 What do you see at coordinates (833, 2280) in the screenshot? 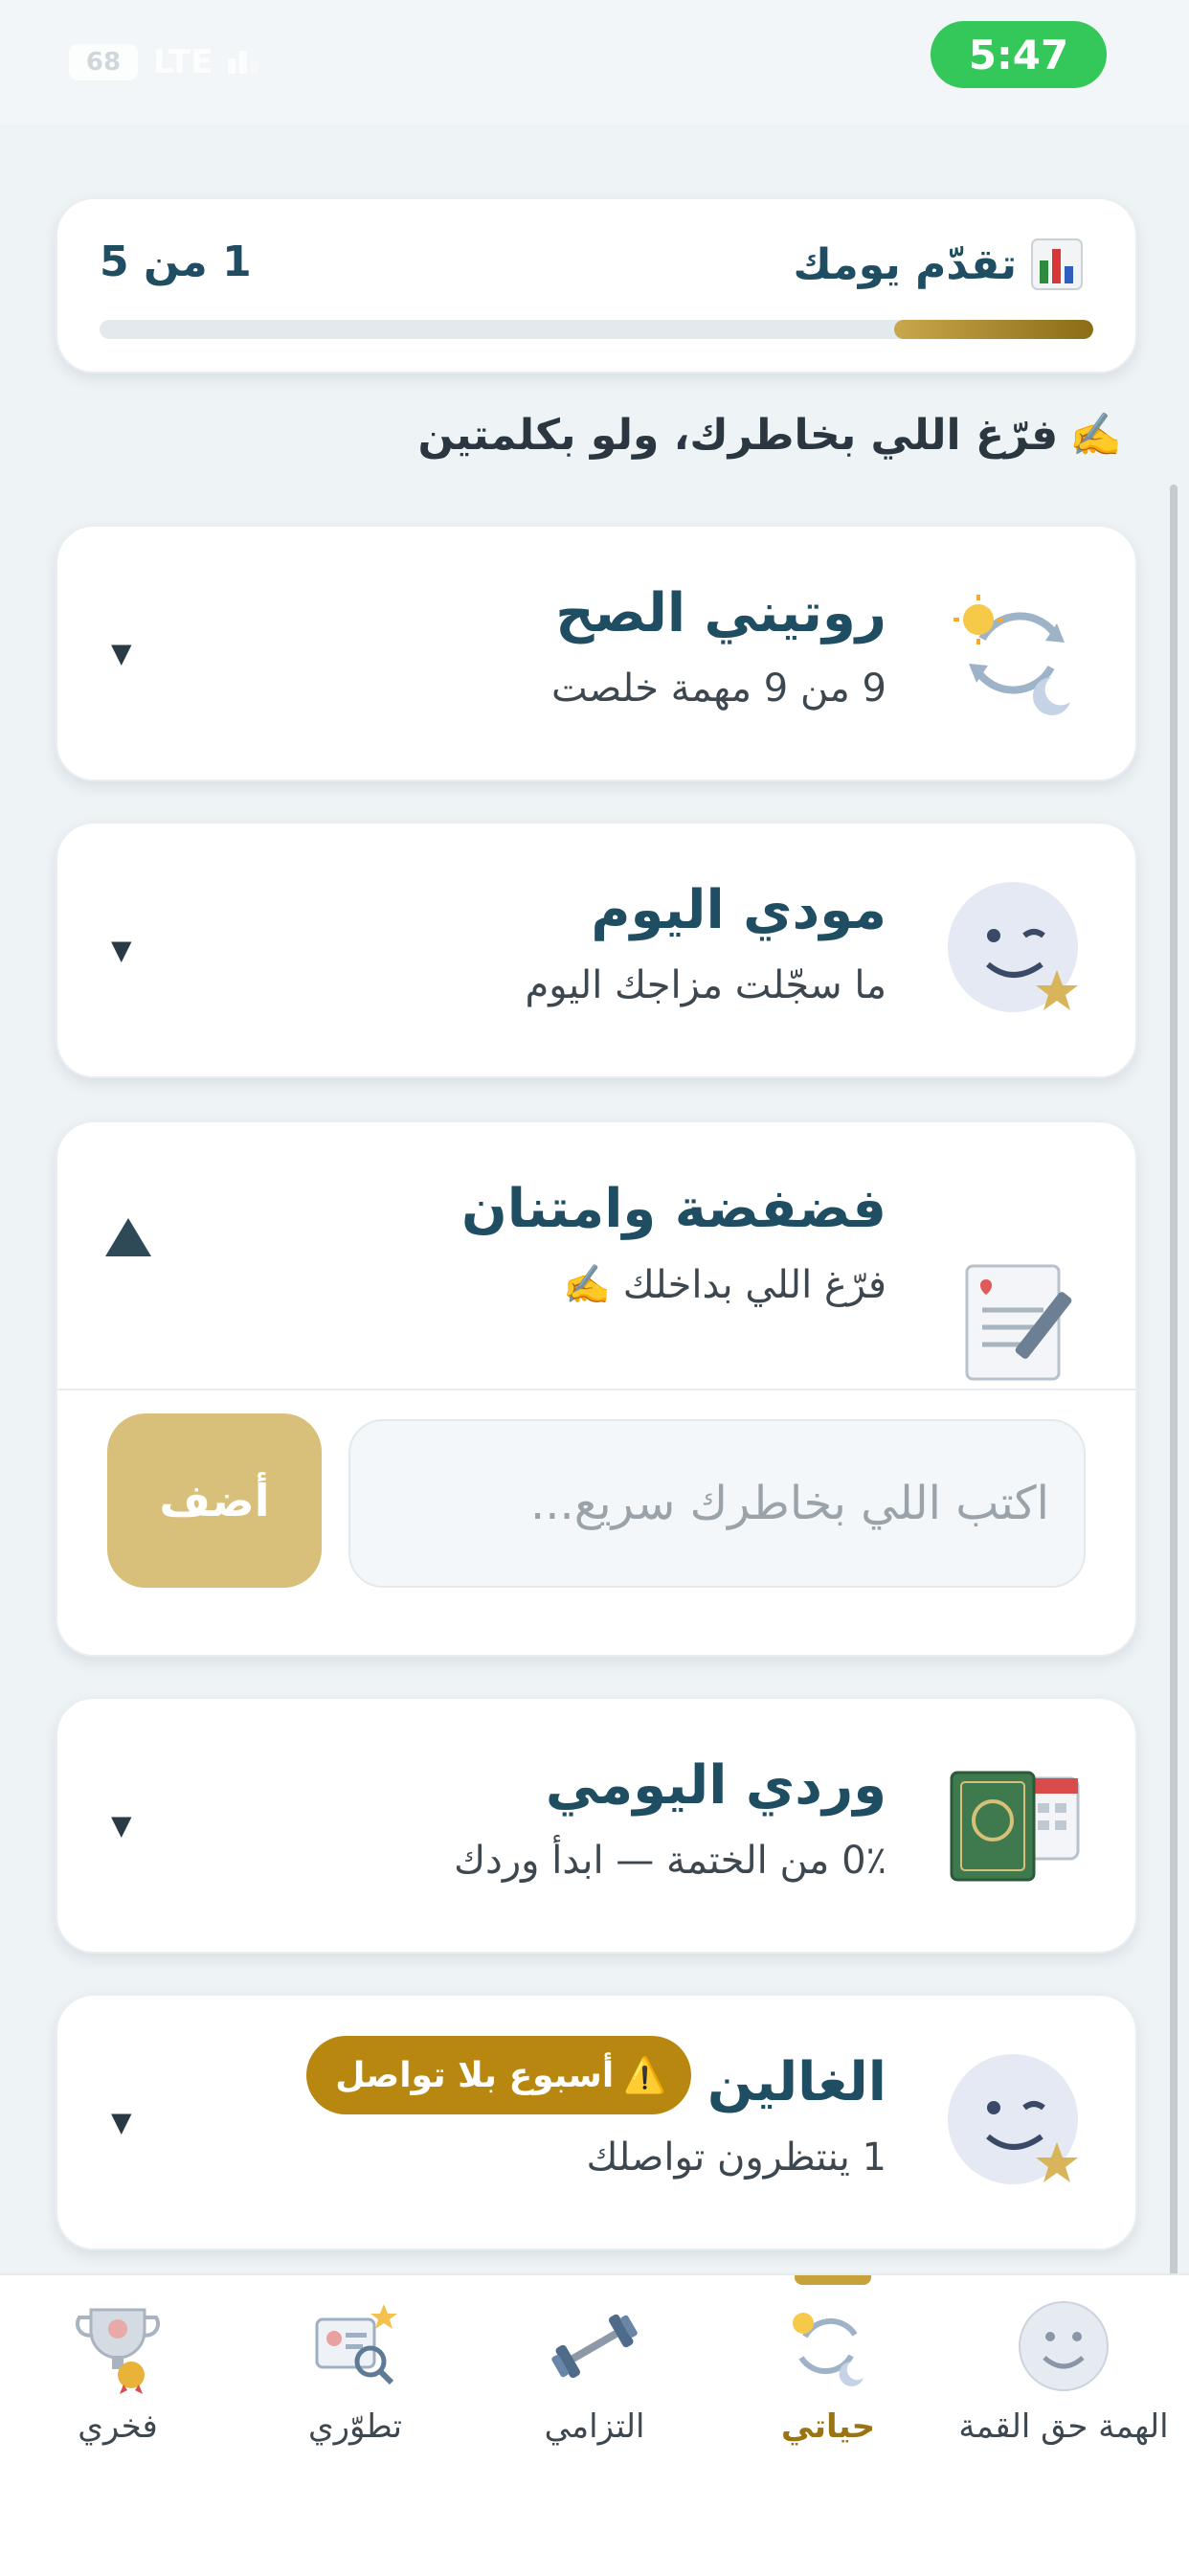
I see `active-tab-indicator` at bounding box center [833, 2280].